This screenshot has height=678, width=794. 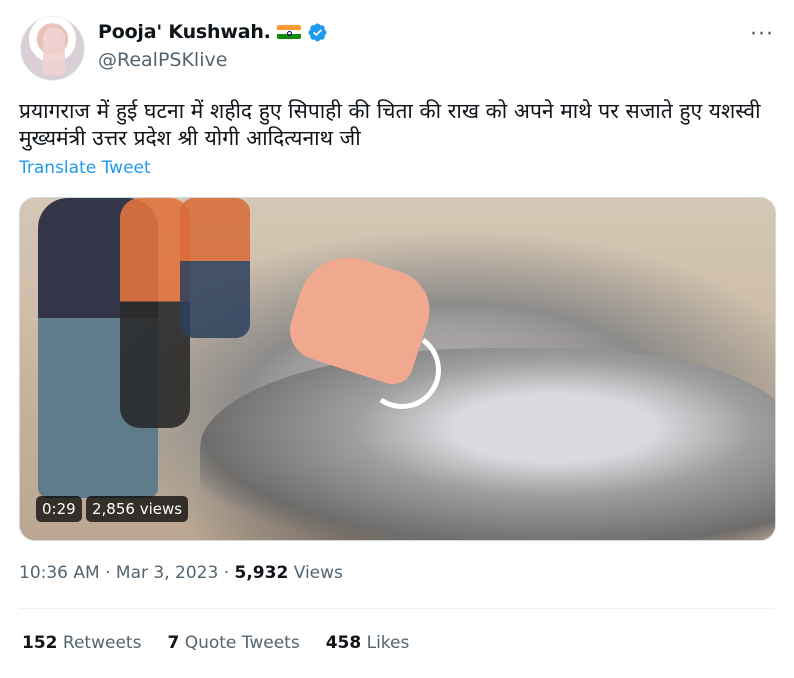 I want to click on likes-stat: 458 Likes, so click(x=368, y=643).